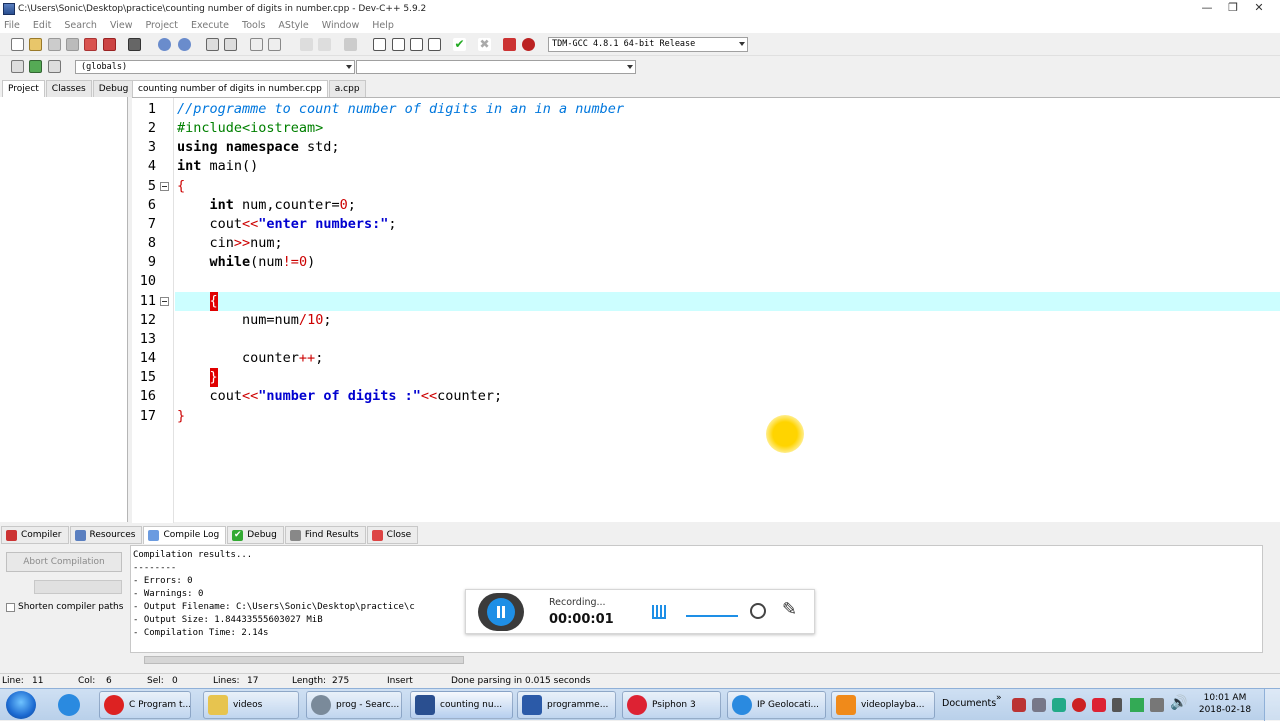 This screenshot has width=1280, height=721. I want to click on undo-icon, so click(164, 44).